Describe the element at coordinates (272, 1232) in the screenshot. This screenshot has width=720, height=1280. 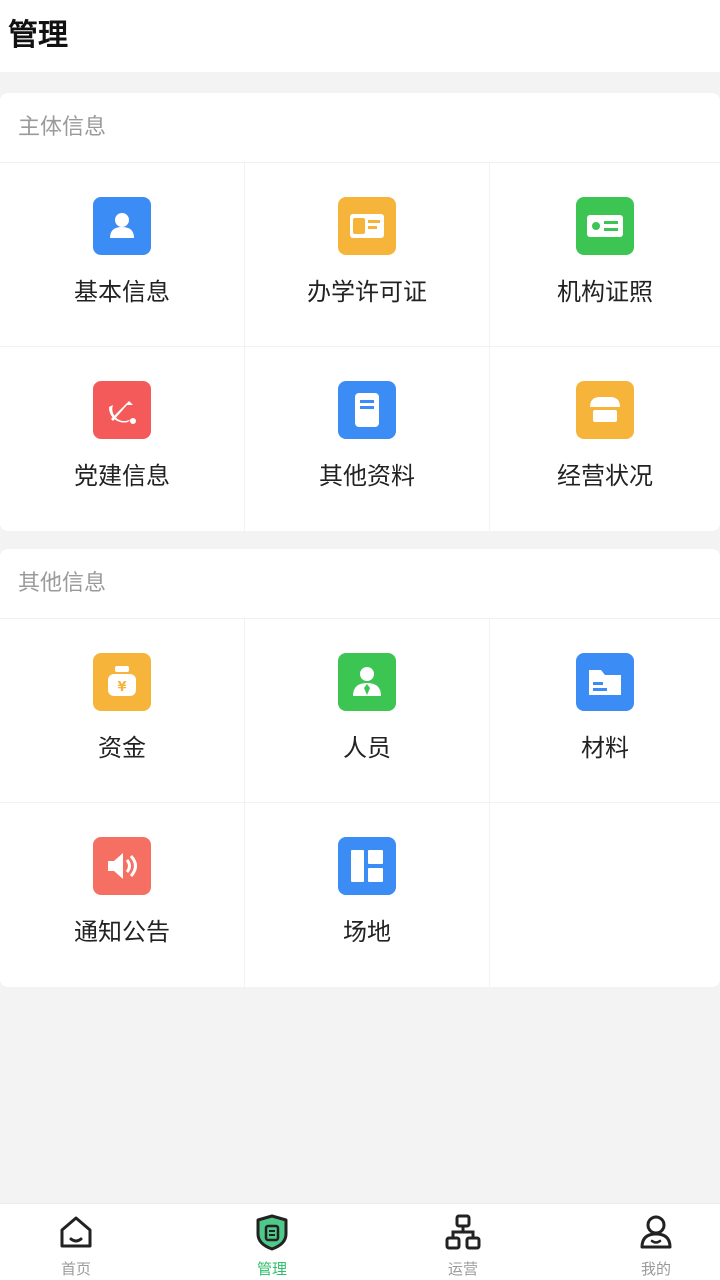
I see `shield-doc-icon` at that location.